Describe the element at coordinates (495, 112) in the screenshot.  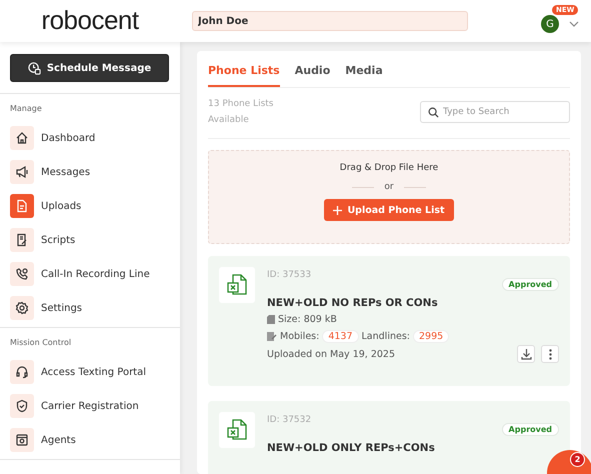
I see `search-field: Type to Search` at that location.